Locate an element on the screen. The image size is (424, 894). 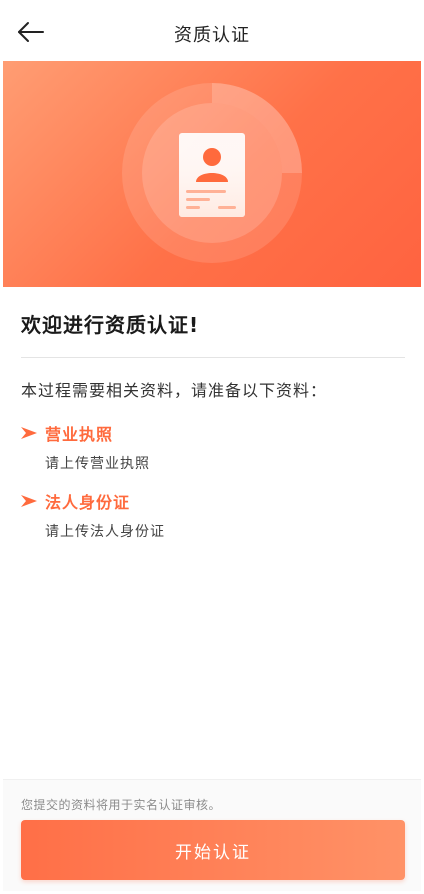
requirement-title: 法人身份证 is located at coordinates (88, 502).